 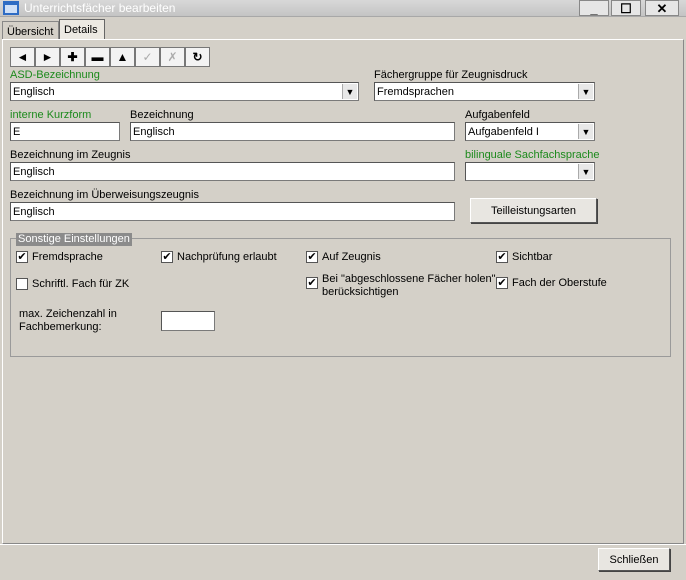 What do you see at coordinates (188, 321) in the screenshot?
I see `max-zeichen-input` at bounding box center [188, 321].